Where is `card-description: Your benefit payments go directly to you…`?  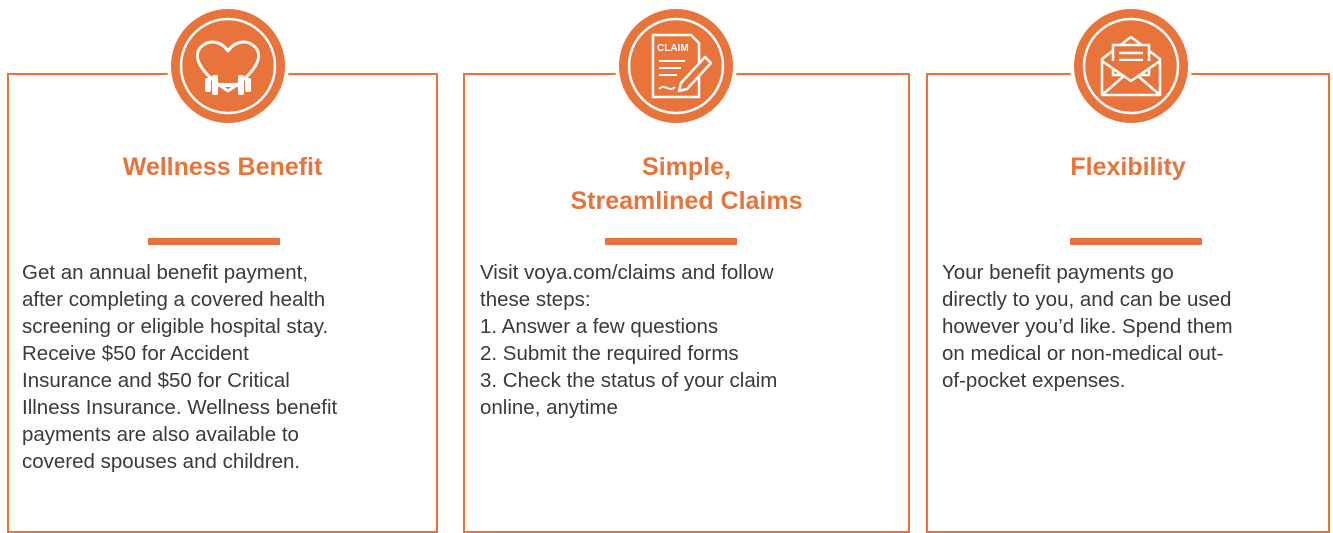
card-description: Your benefit payments go directly to you… is located at coordinates (1087, 326).